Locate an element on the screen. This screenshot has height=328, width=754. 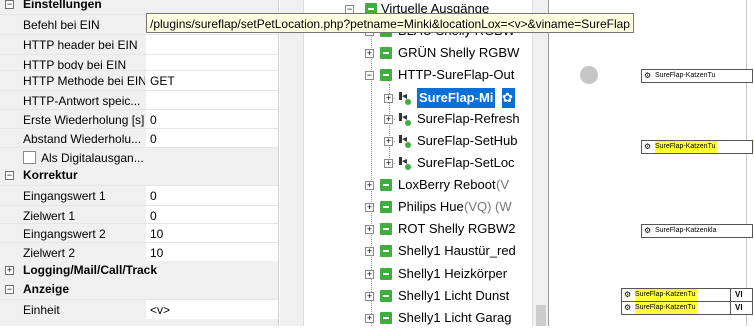
property-key: Befehl bei EIN is located at coordinates (61, 25).